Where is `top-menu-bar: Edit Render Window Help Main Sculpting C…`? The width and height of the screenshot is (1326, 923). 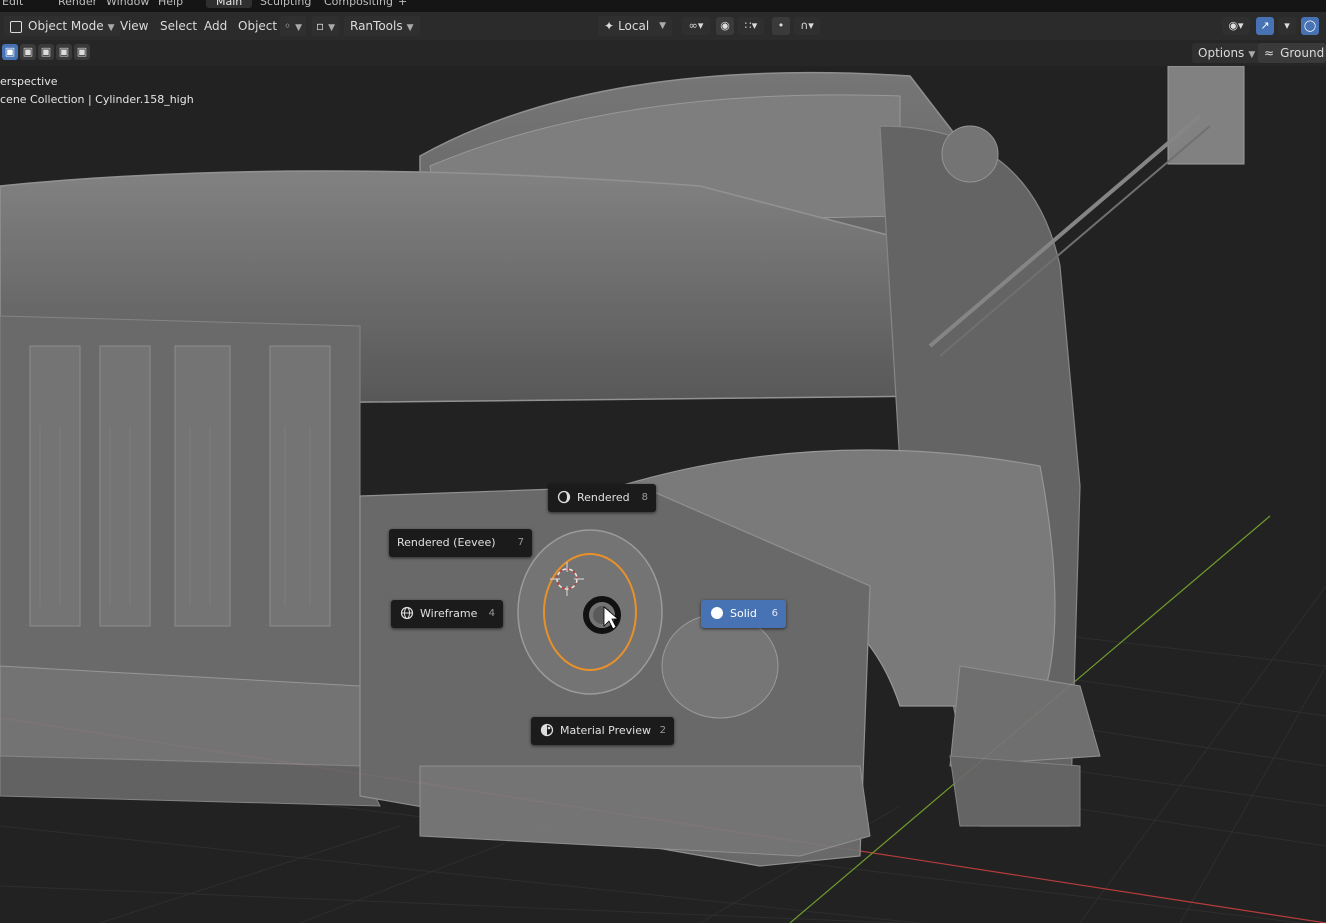
top-menu-bar: Edit Render Window Help Main Sculpting C… is located at coordinates (663, 6).